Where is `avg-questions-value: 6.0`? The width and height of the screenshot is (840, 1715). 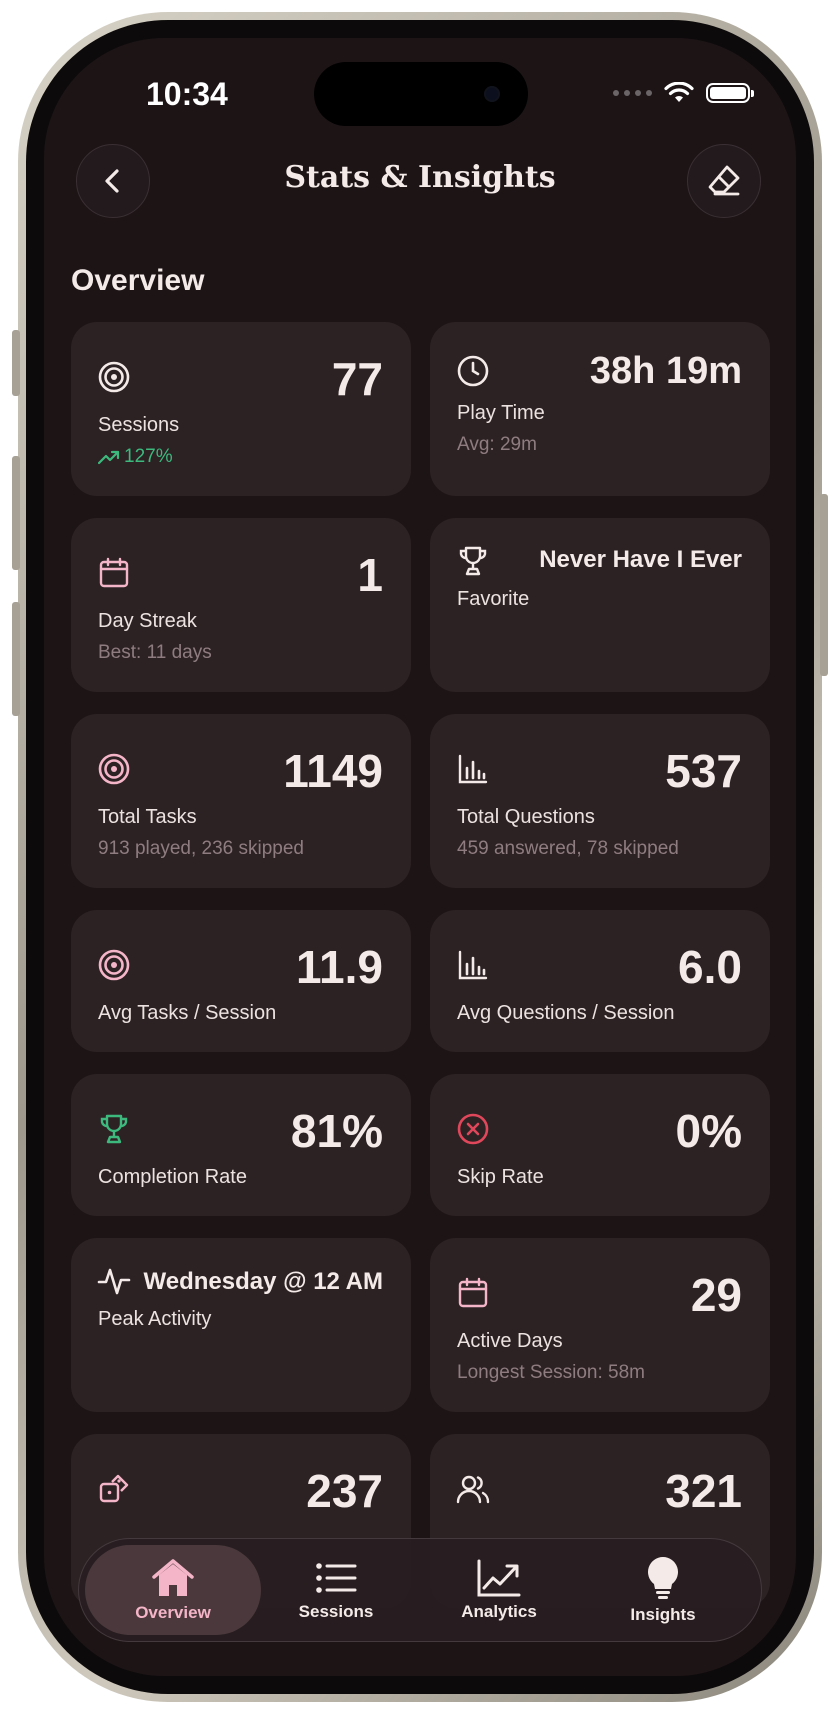 avg-questions-value: 6.0 is located at coordinates (710, 967).